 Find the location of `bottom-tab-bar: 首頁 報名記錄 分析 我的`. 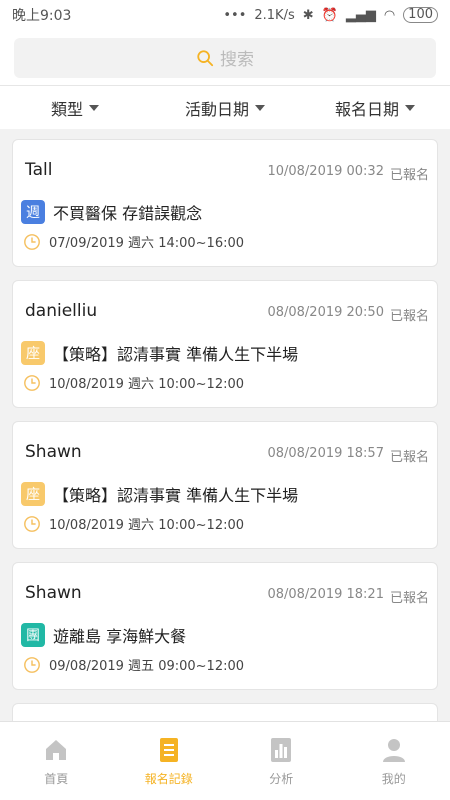

bottom-tab-bar: 首頁 報名記錄 分析 我的 is located at coordinates (225, 760).